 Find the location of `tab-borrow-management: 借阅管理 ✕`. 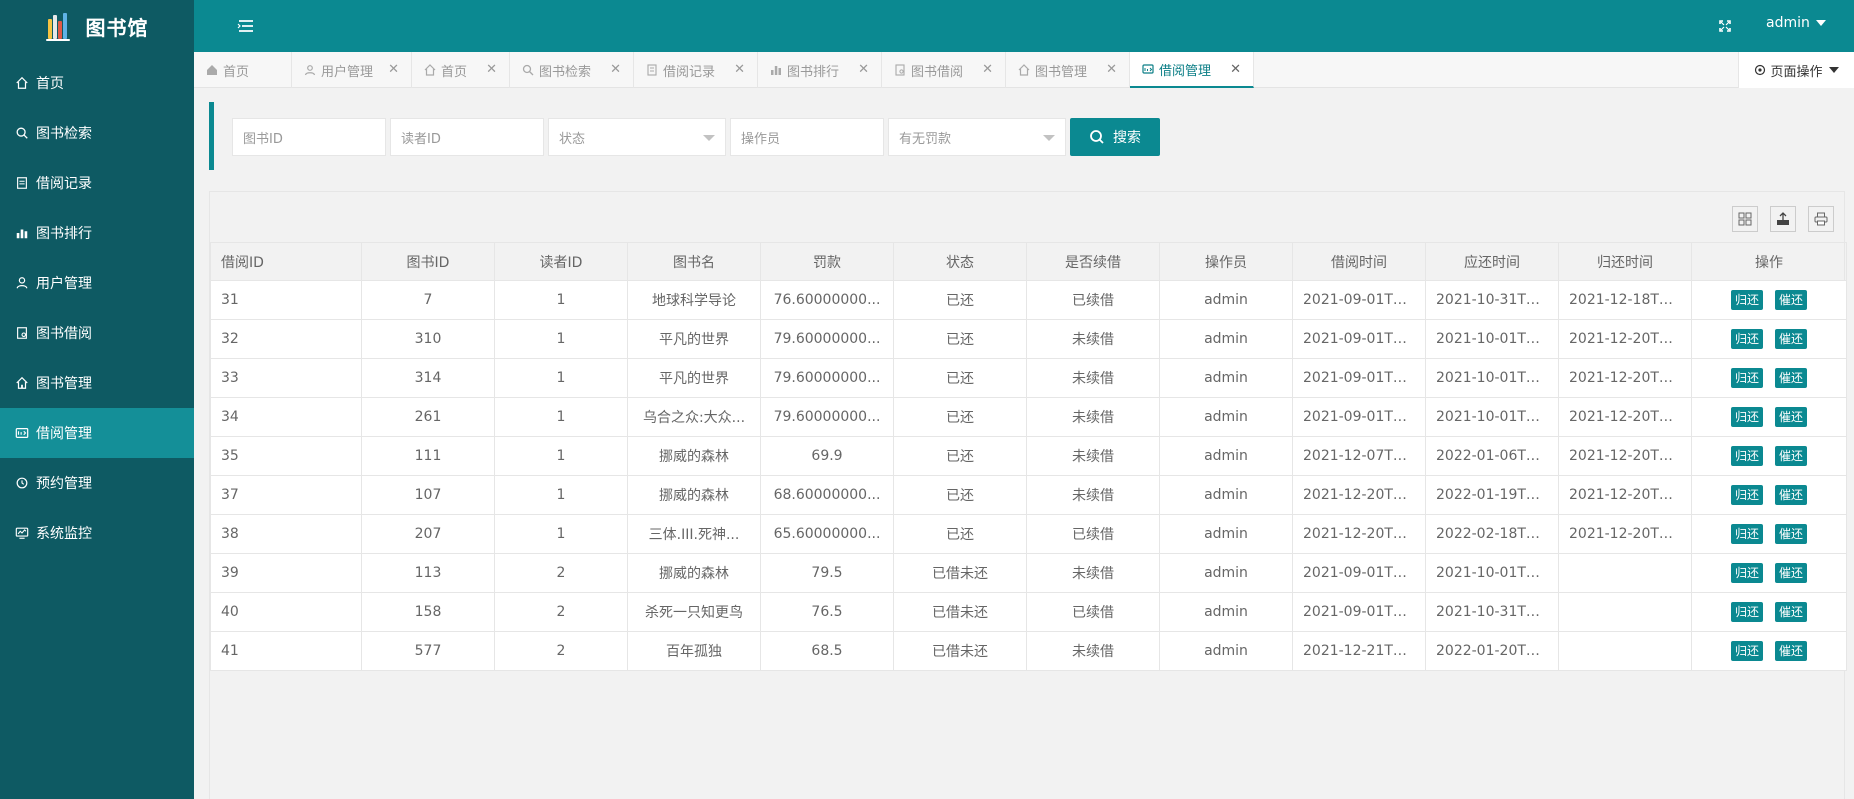

tab-borrow-management: 借阅管理 ✕ is located at coordinates (1192, 70).